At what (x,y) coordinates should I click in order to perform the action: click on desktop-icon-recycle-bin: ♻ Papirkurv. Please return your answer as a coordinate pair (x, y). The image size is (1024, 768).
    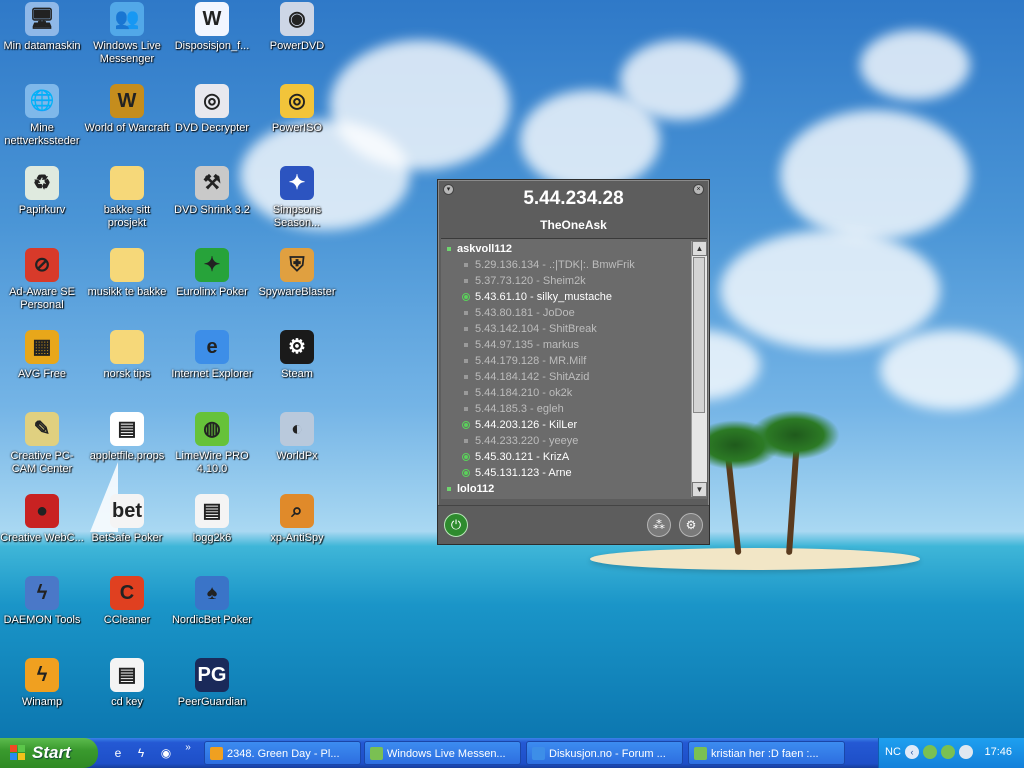
    Looking at the image, I should click on (42, 191).